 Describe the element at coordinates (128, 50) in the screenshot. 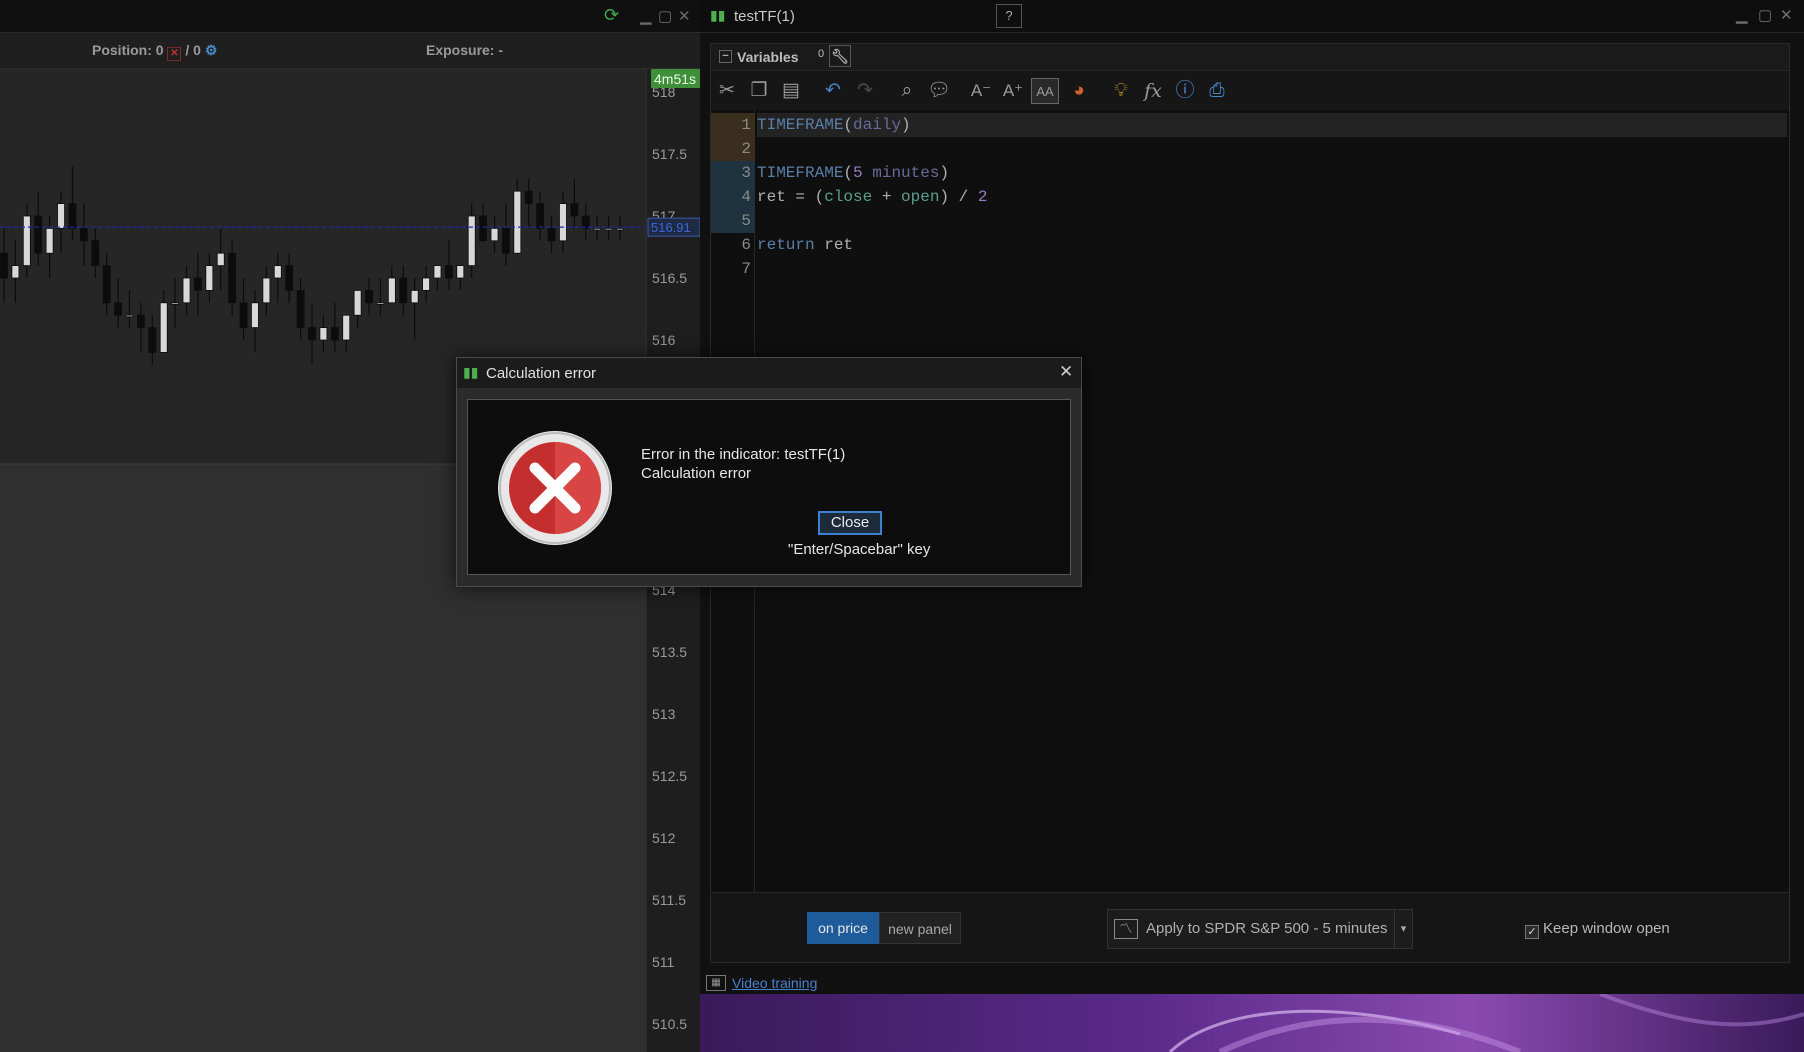

I see `position-label: Position: 0` at that location.